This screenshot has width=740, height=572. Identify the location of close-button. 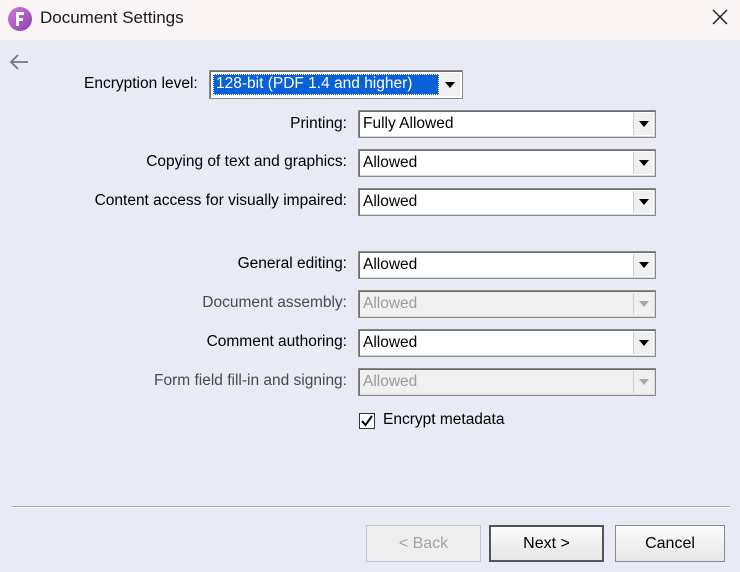
(720, 19).